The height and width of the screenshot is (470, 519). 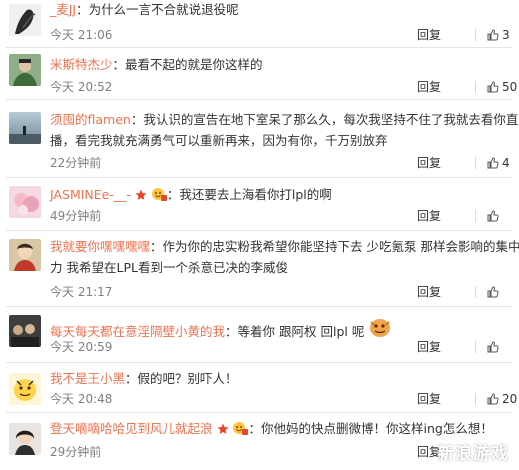 I want to click on username-link: 每天每天都在意淫隔壁小黄的我, so click(x=137, y=331).